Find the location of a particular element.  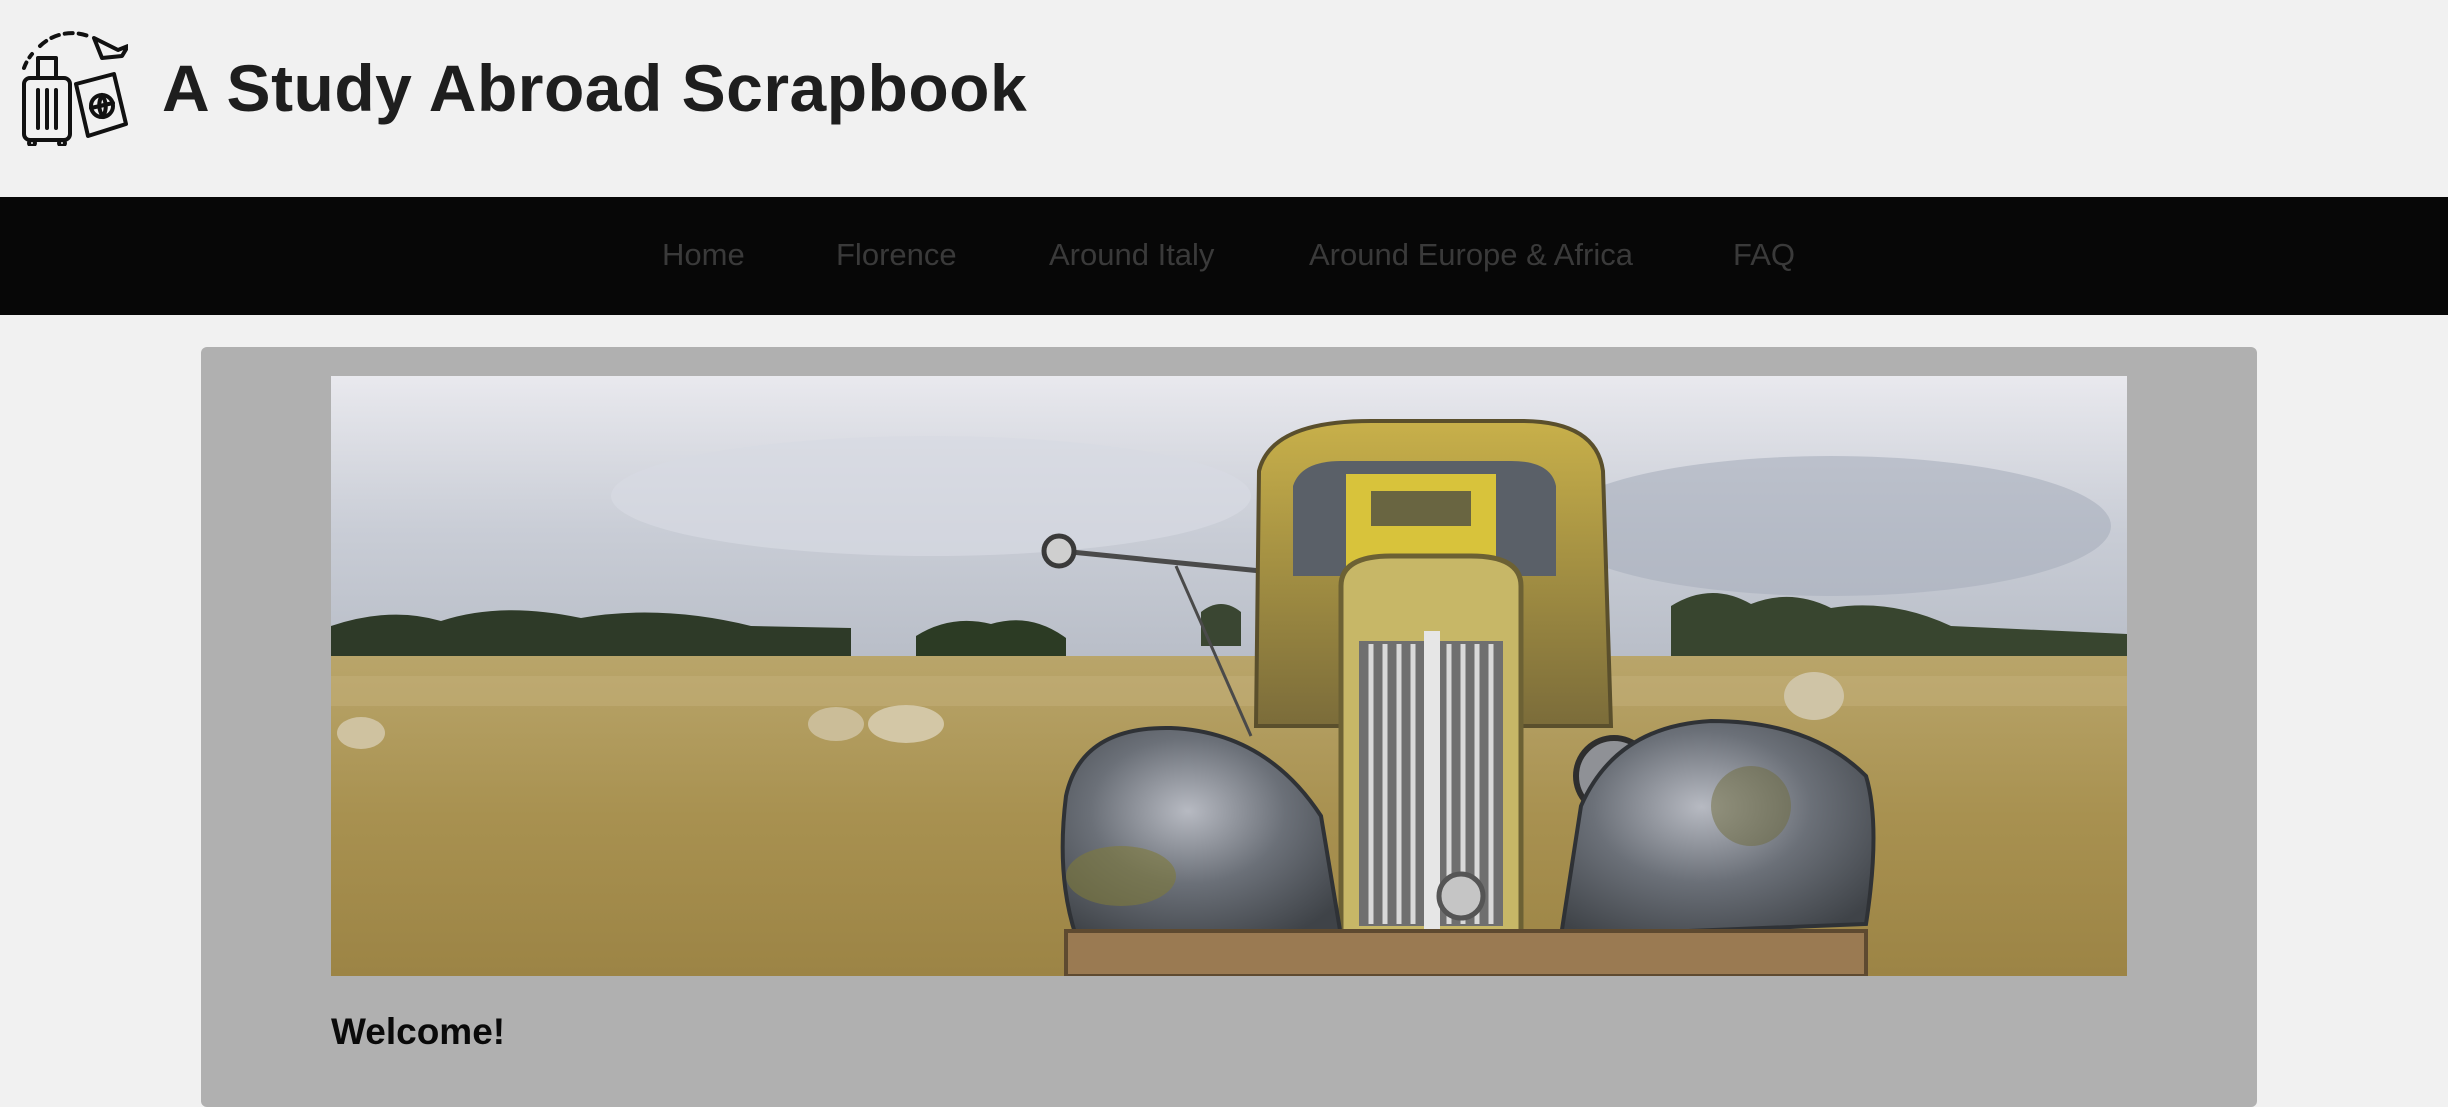

site-title: A Study Abroad Scrapbook is located at coordinates (595, 88).